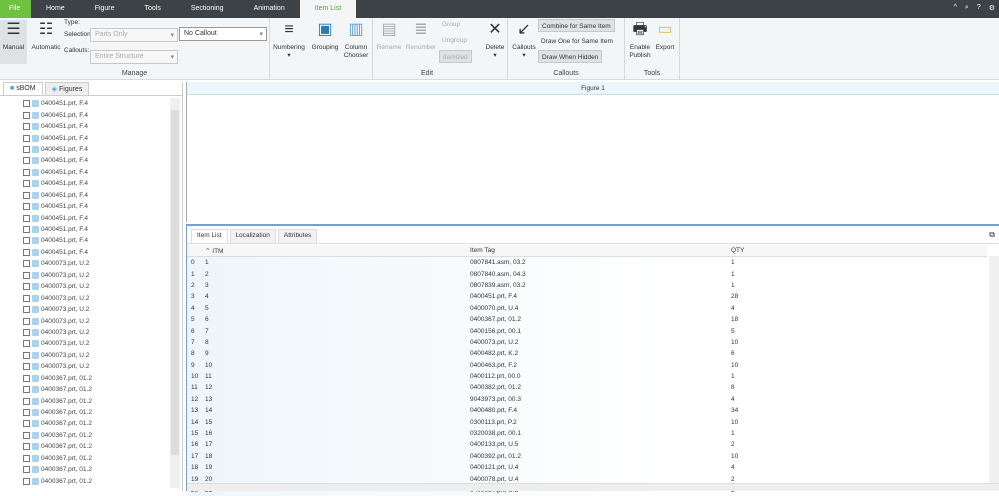 Image resolution: width=999 pixels, height=496 pixels. Describe the element at coordinates (587, 342) in the screenshot. I see `table-row: 7 8 0400073.prt, U.2 10` at that location.